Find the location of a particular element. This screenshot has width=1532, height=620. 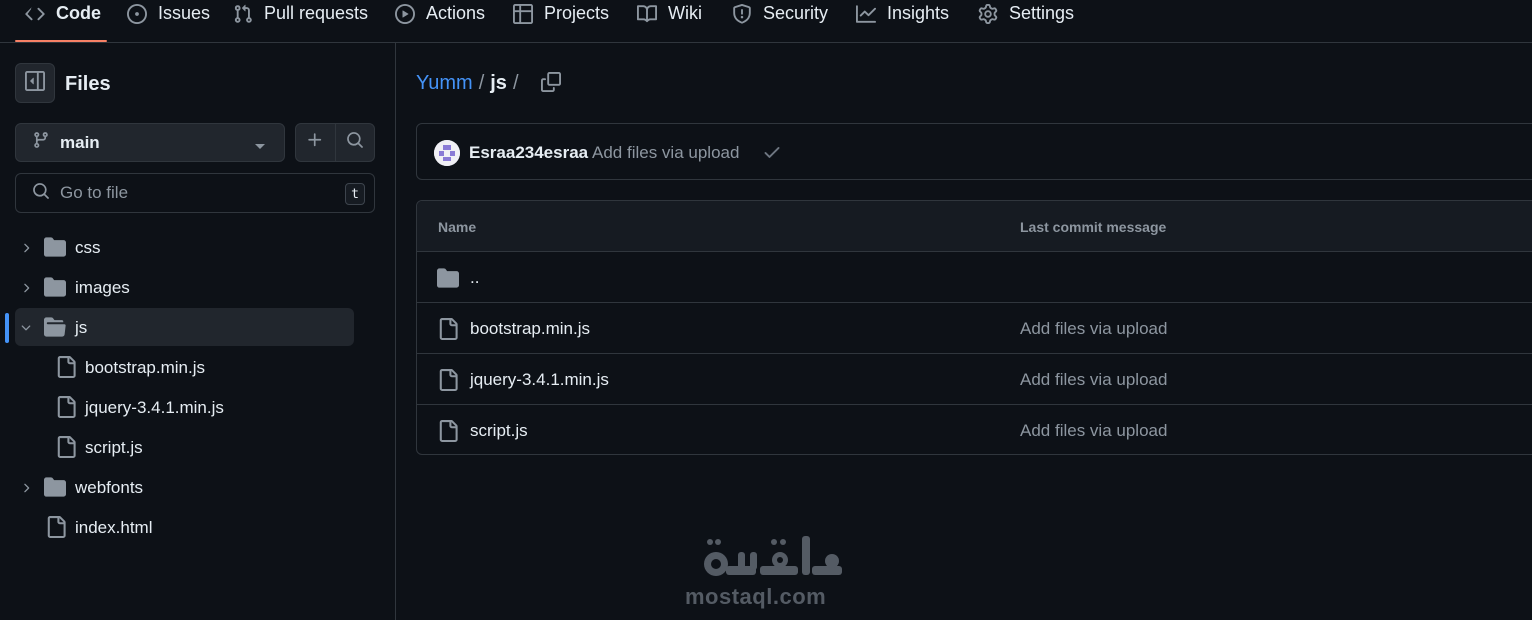

tree-item-images: images is located at coordinates (184, 287).